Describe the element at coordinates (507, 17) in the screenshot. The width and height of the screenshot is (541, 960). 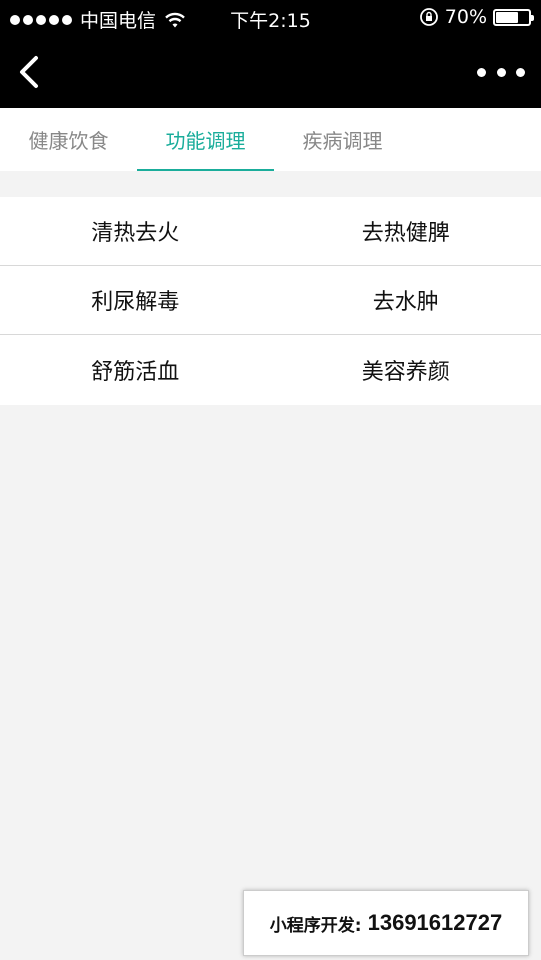
I see `battery-level` at that location.